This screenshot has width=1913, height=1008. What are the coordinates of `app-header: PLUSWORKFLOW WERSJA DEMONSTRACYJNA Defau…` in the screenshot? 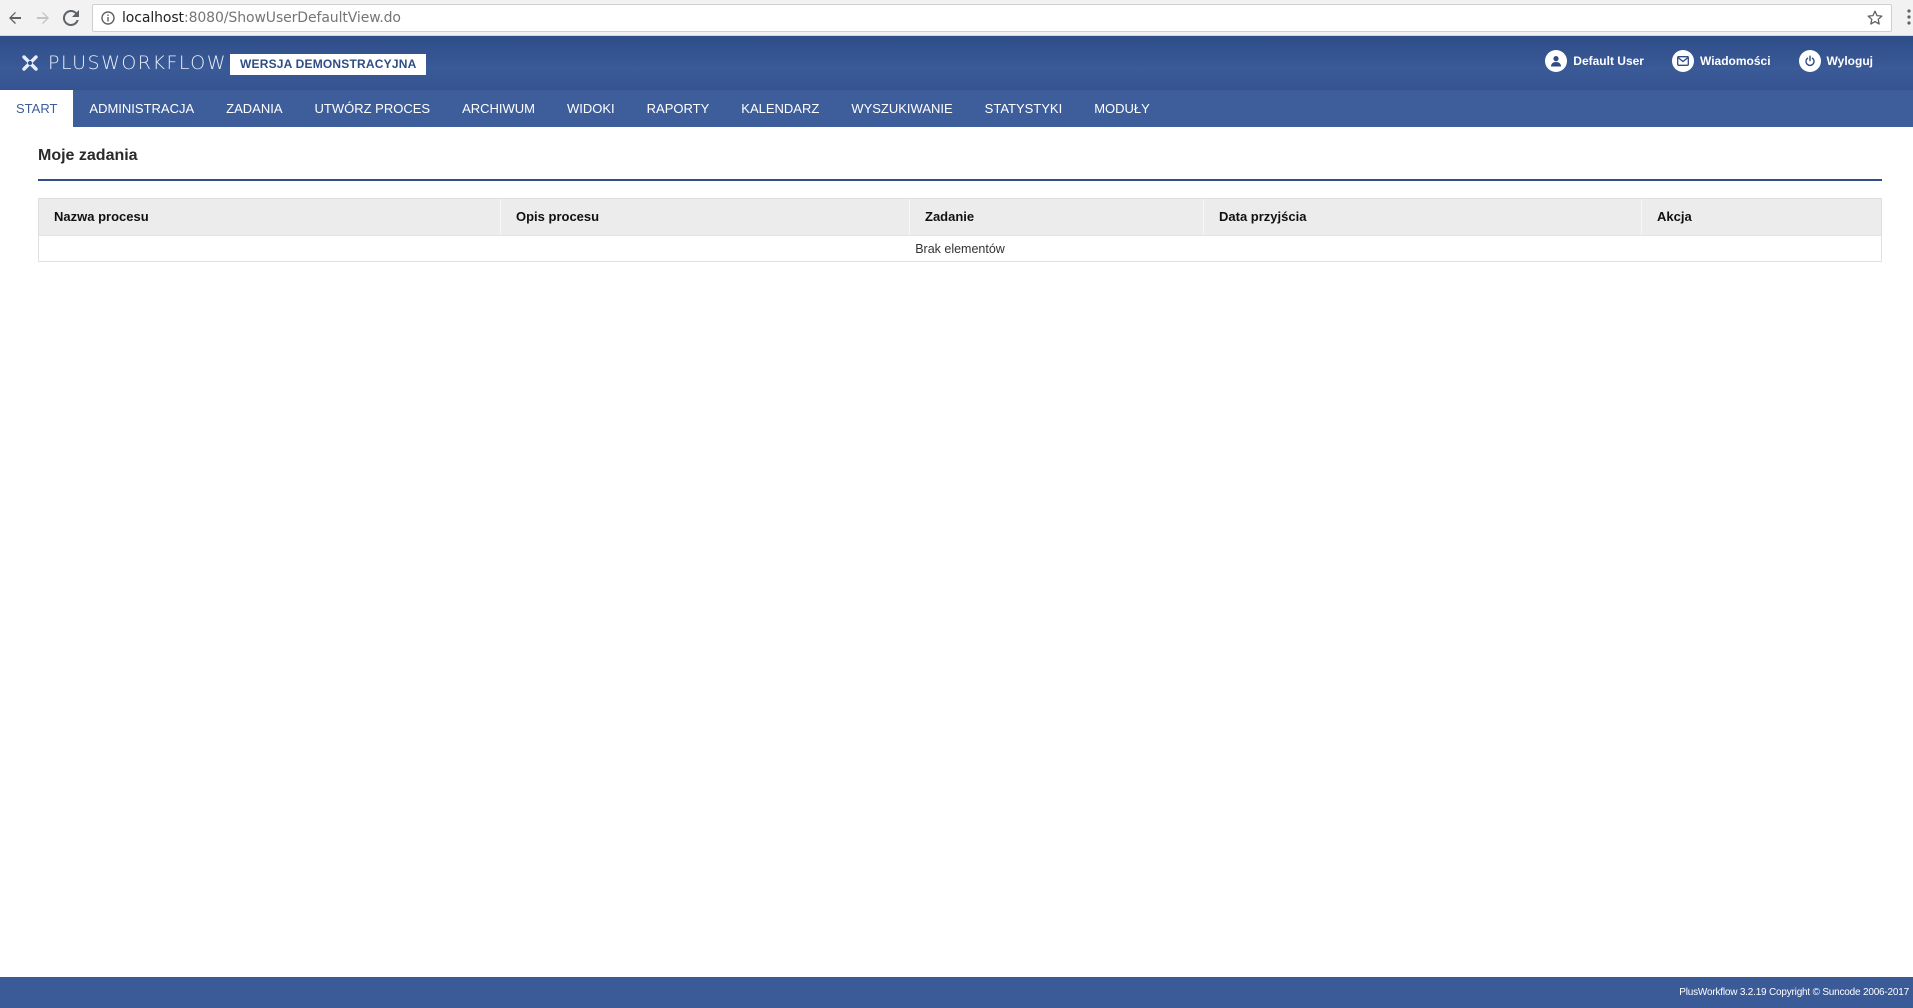 It's located at (956, 63).